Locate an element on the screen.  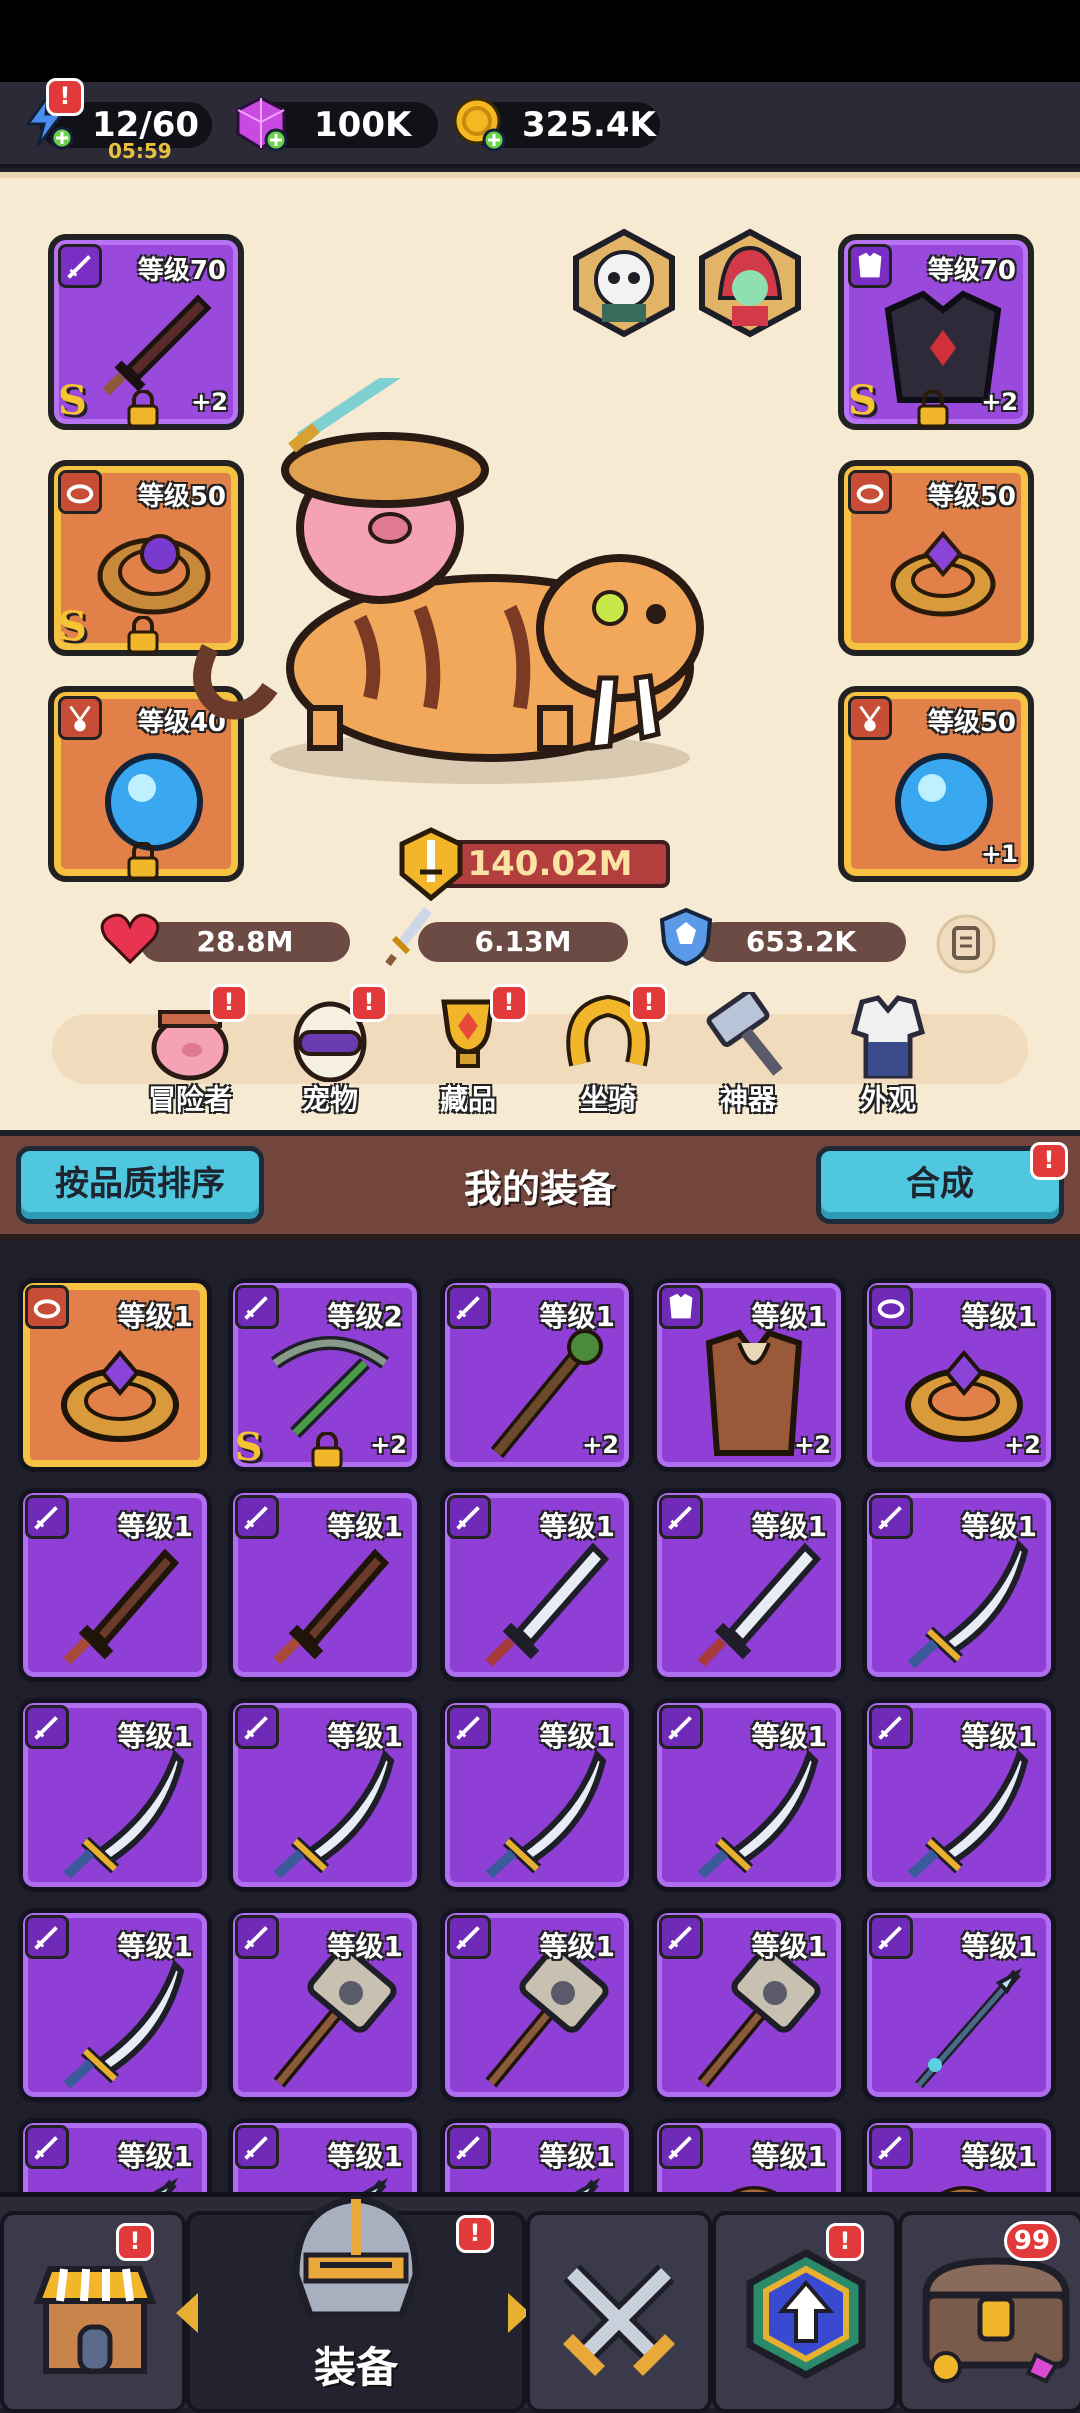
equipment-header-bar: 按品质排序 我的装备 合成 ! is located at coordinates (540, 1185).